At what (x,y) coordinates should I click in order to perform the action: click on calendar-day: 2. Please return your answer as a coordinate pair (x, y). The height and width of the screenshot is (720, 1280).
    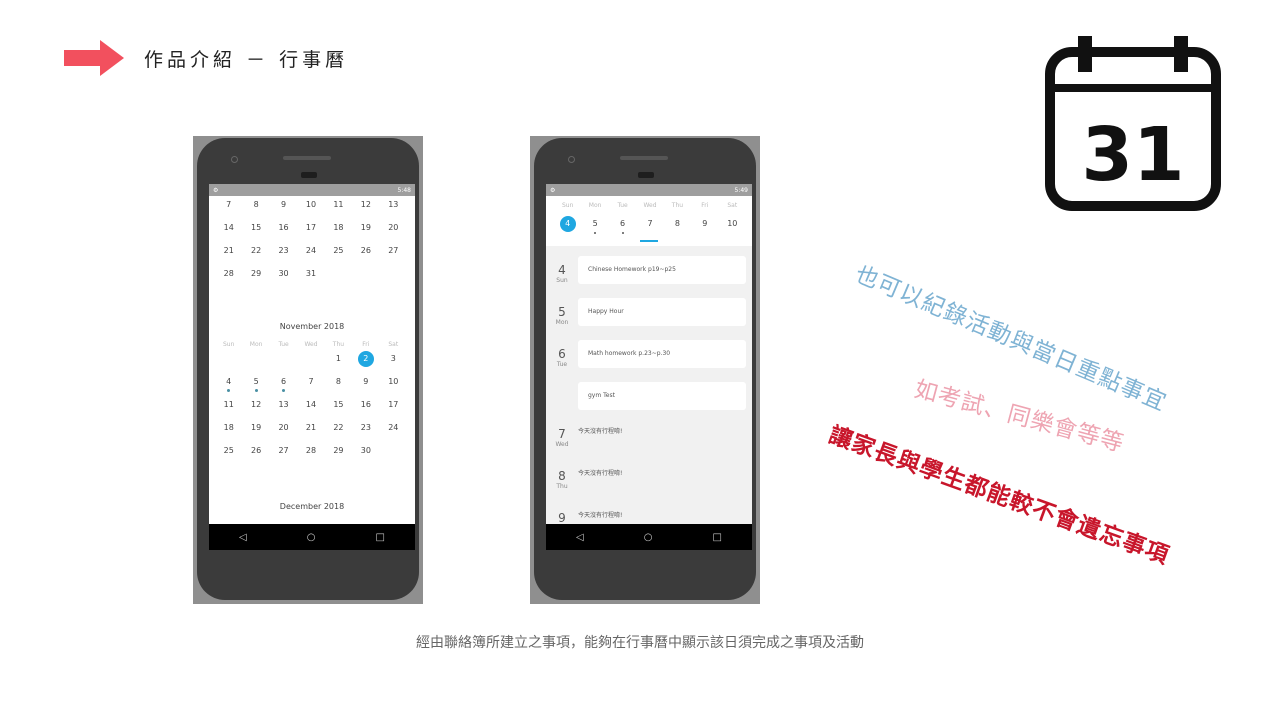
    Looking at the image, I should click on (365, 363).